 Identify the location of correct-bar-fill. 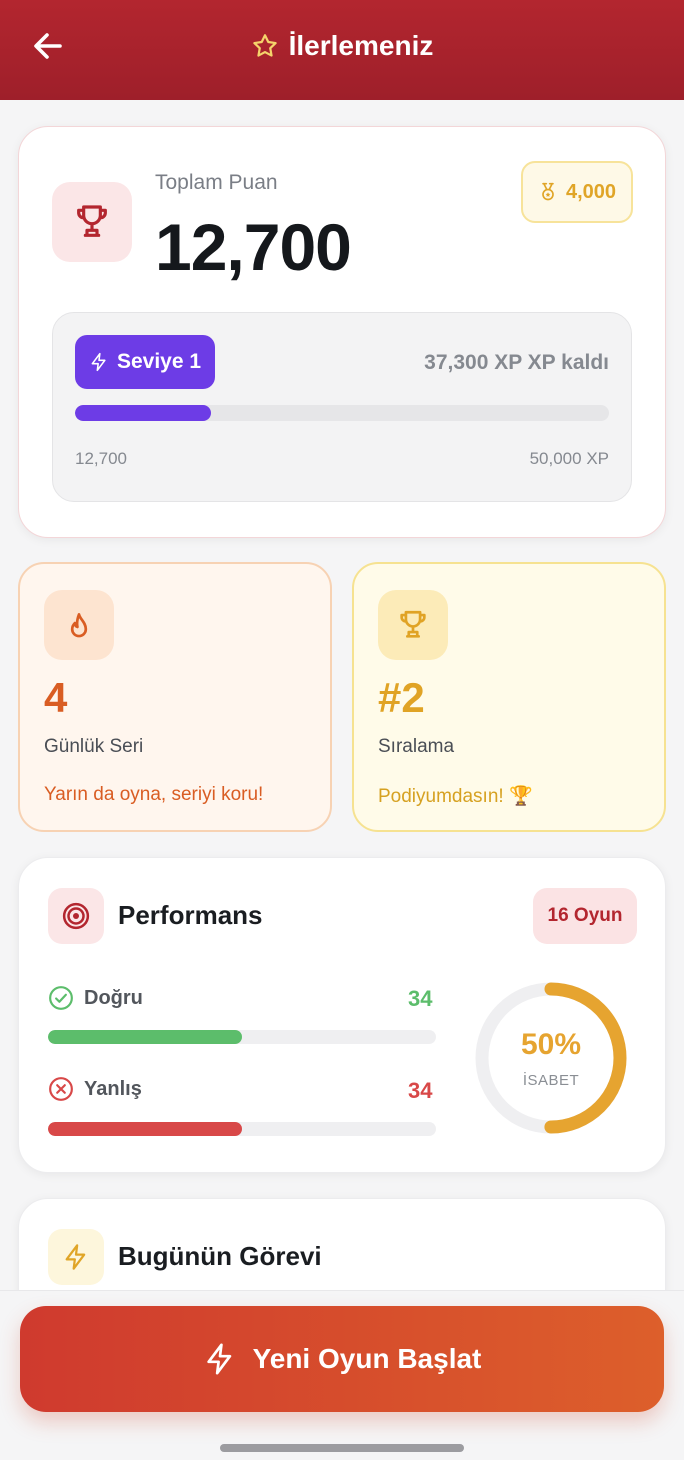
(145, 1037).